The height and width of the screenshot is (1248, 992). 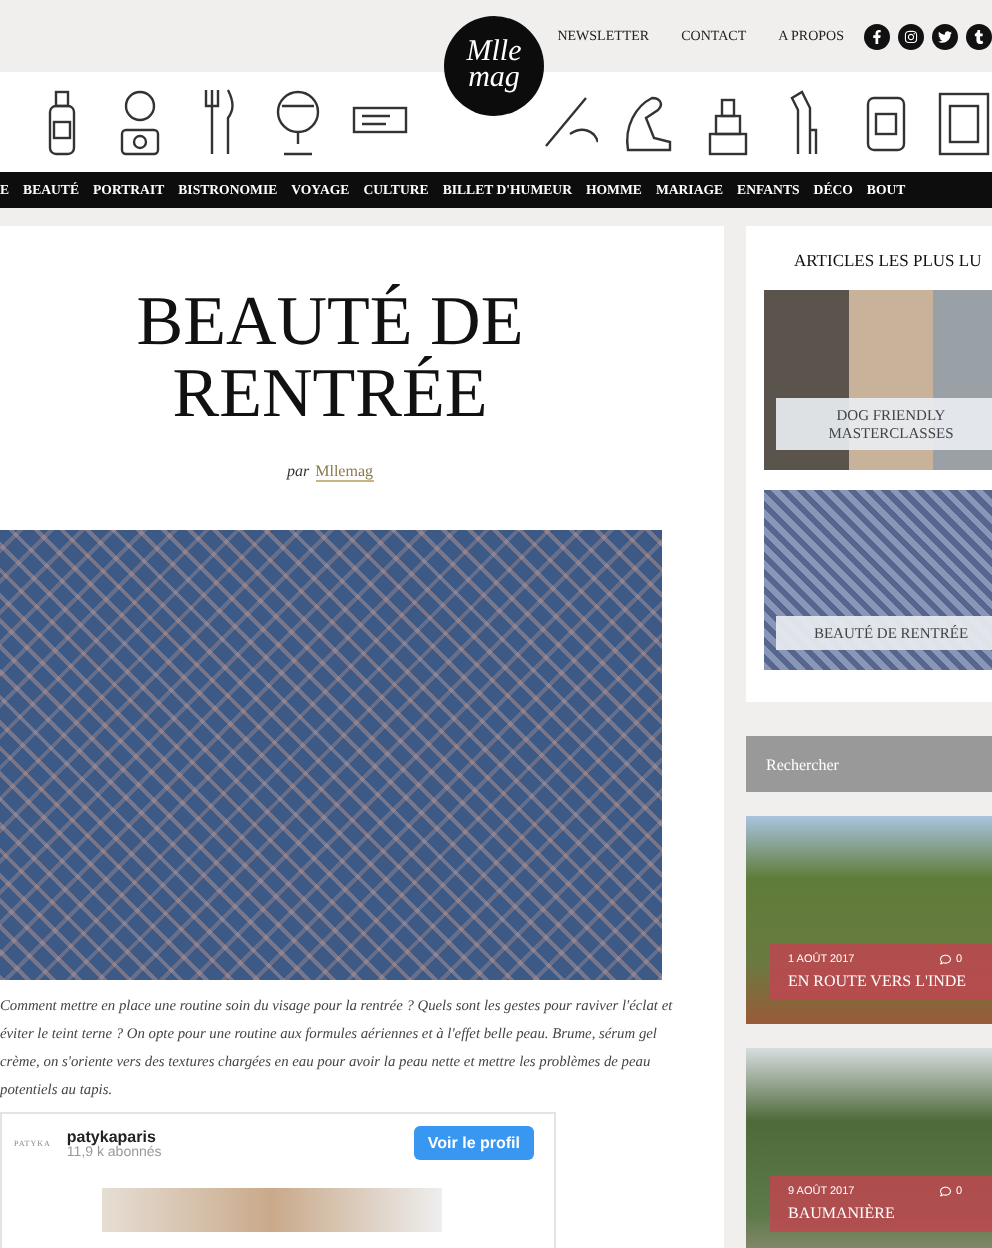 I want to click on instagram-button, so click(x=911, y=36).